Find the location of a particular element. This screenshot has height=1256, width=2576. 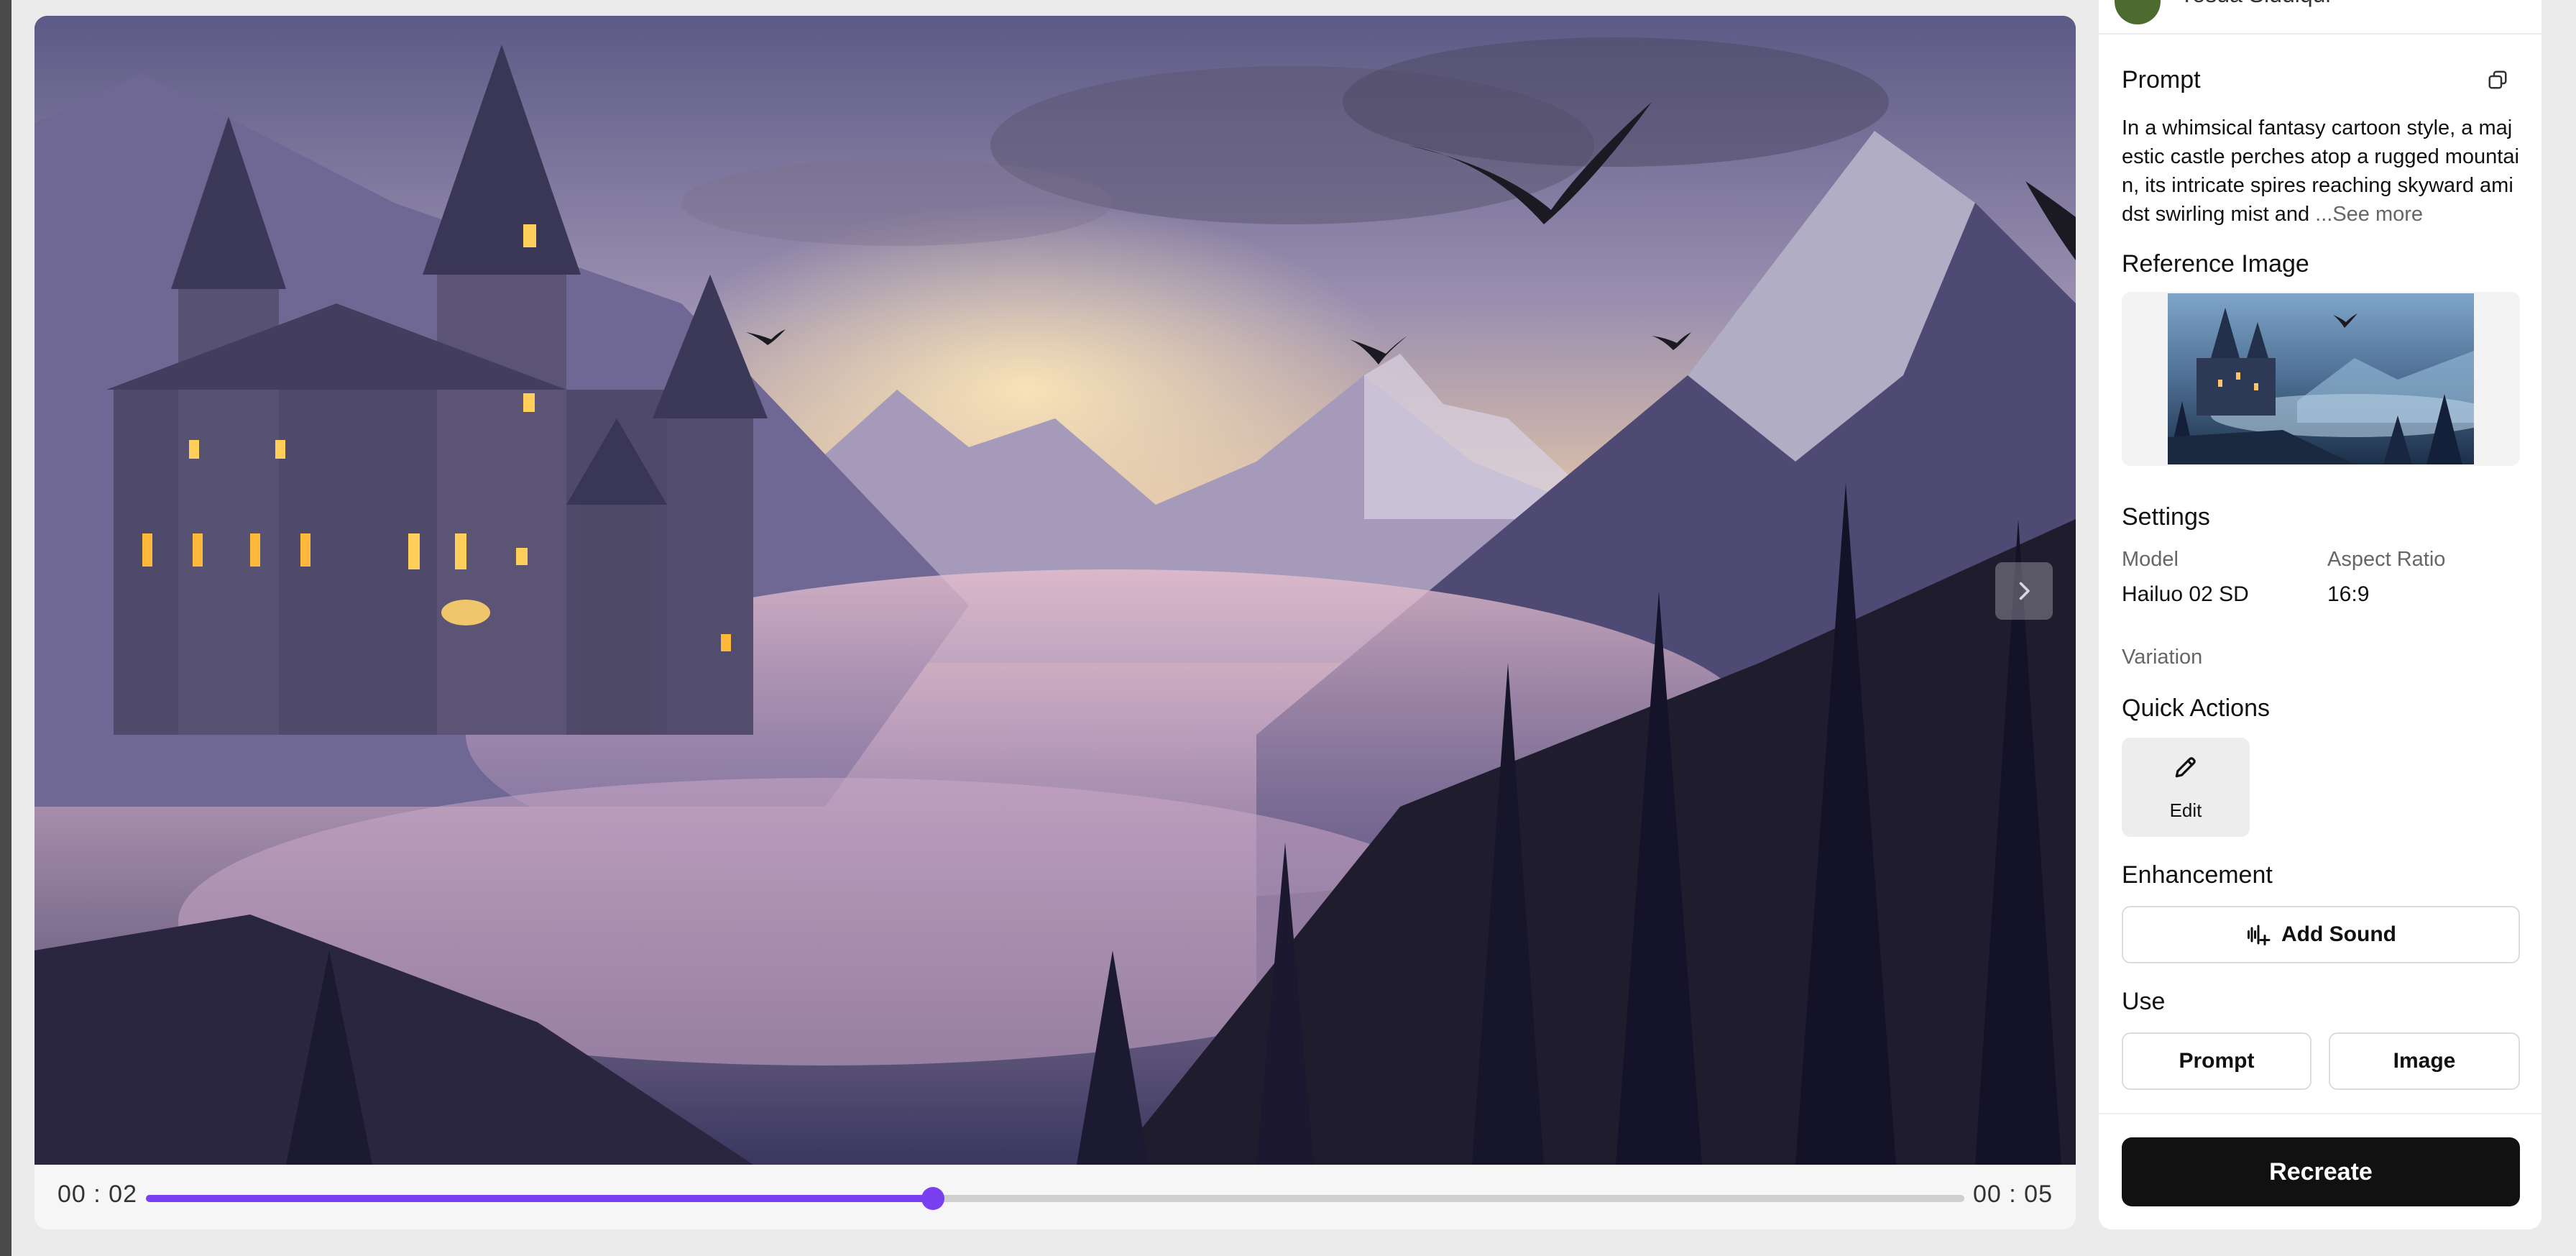

see-more-link: ...See more is located at coordinates (2369, 215).